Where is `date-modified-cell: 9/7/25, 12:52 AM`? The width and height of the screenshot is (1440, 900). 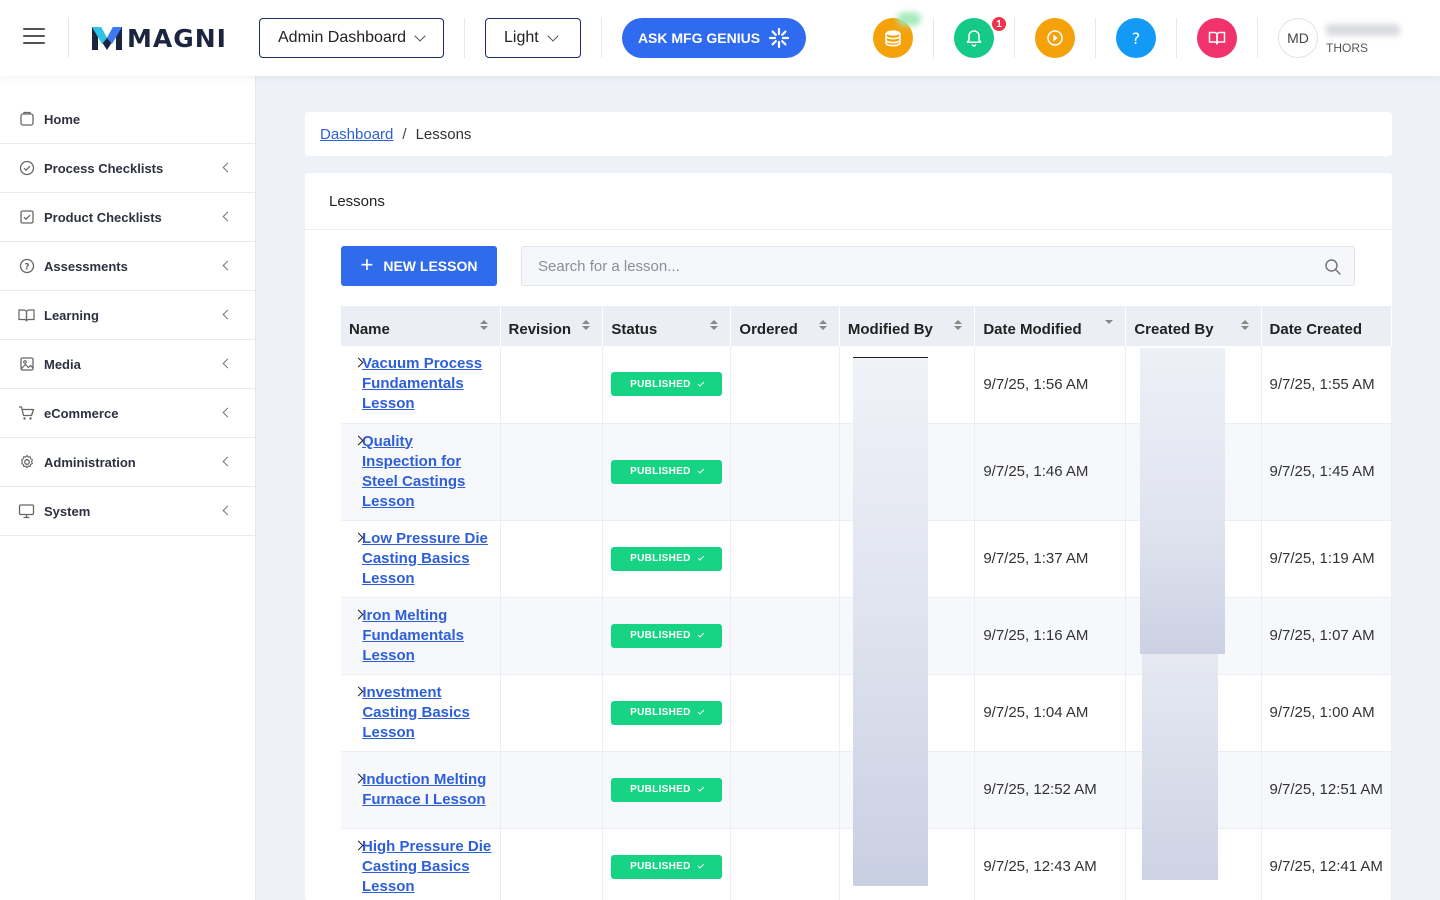 date-modified-cell: 9/7/25, 12:52 AM is located at coordinates (1050, 790).